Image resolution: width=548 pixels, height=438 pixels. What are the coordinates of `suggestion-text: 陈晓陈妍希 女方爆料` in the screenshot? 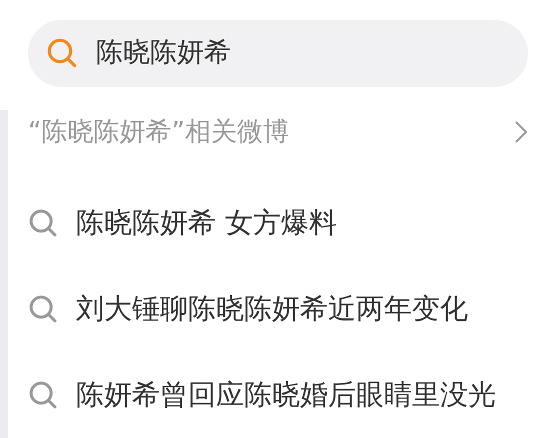 It's located at (206, 223).